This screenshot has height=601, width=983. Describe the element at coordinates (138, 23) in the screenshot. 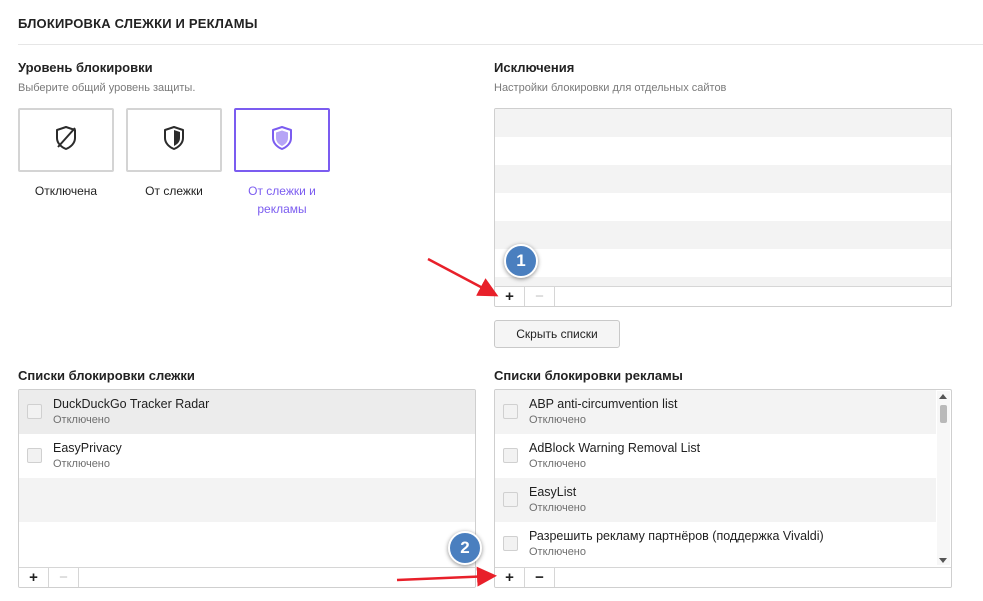

I see `section-title: БЛОКИРОВКА СЛЕЖКИ И РЕКЛАМЫ` at that location.